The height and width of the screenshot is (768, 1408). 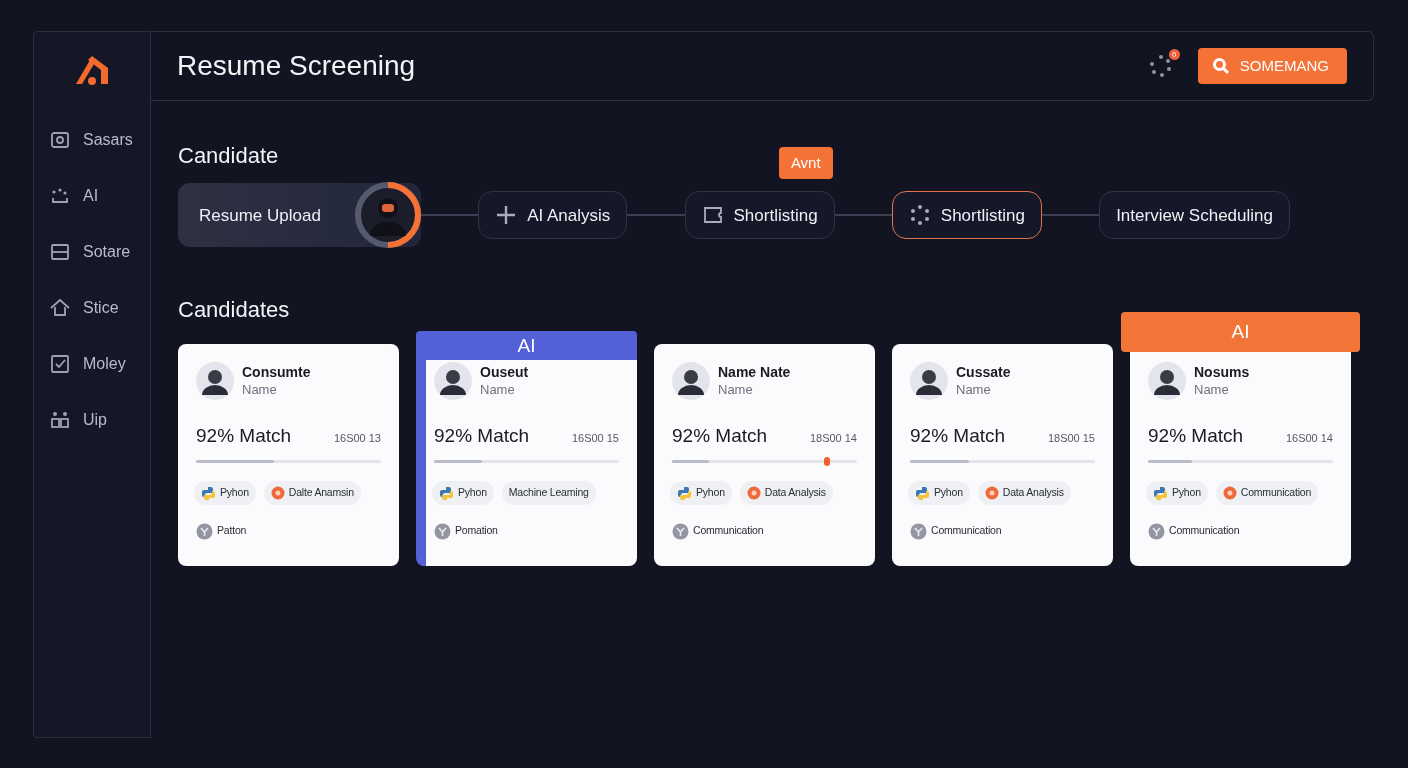 What do you see at coordinates (92, 252) in the screenshot?
I see `sidebar-item: Sotare` at bounding box center [92, 252].